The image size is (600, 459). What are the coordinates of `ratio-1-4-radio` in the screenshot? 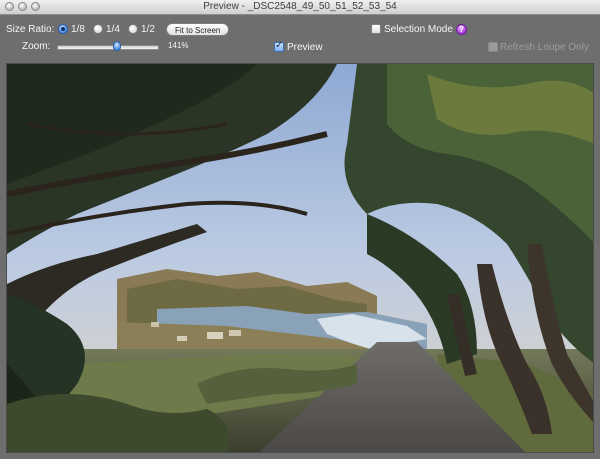 It's located at (98, 29).